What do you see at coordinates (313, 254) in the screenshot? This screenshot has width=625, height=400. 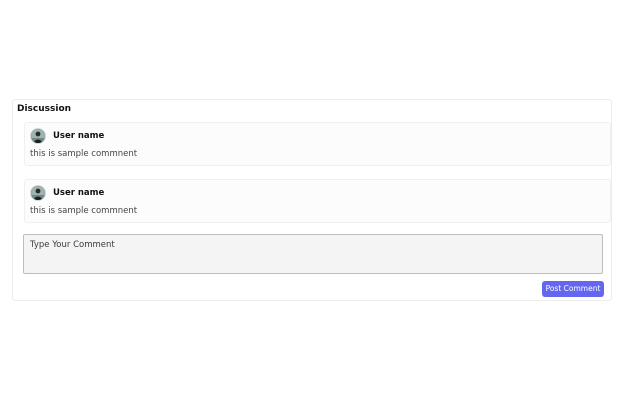 I see `comment-input` at bounding box center [313, 254].